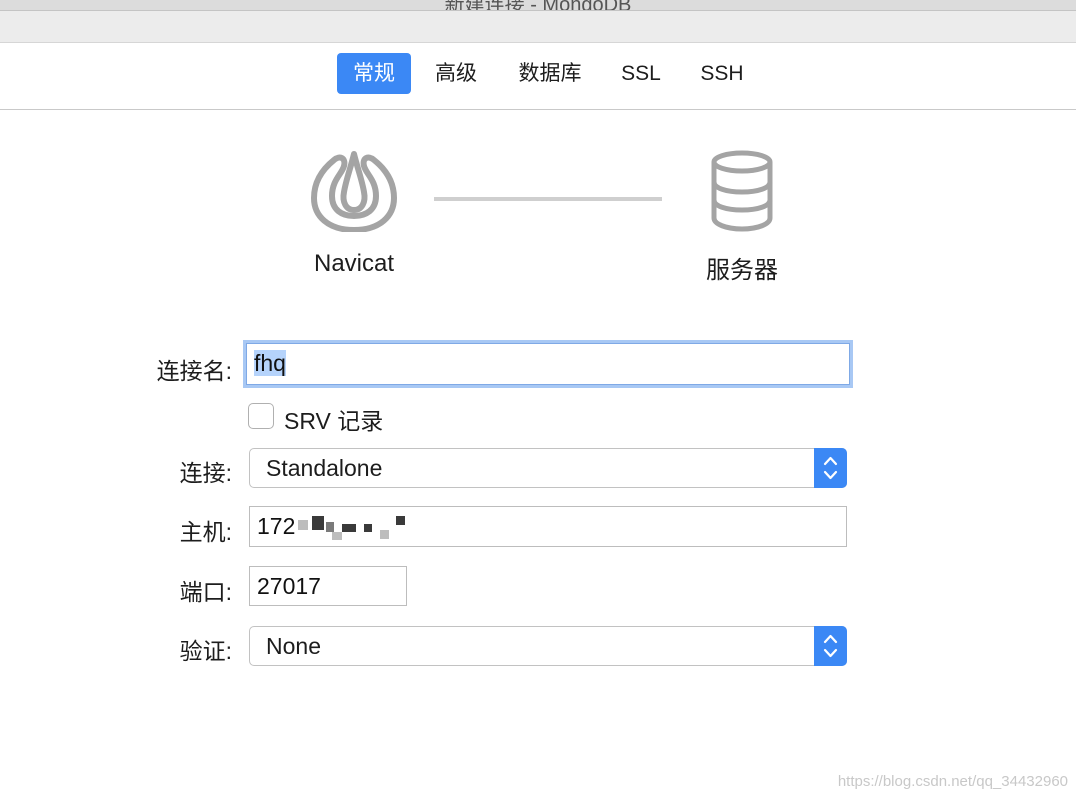  I want to click on window-toolbar, so click(538, 27).